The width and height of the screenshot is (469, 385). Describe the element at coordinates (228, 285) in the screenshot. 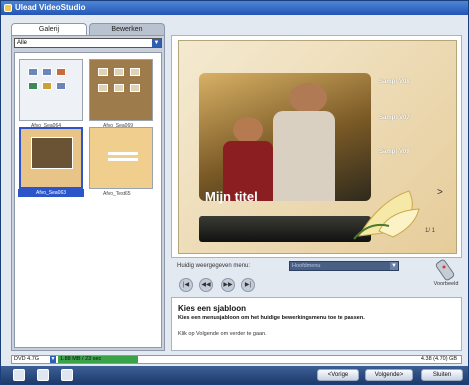

I see `forward-button: ▶▶` at that location.